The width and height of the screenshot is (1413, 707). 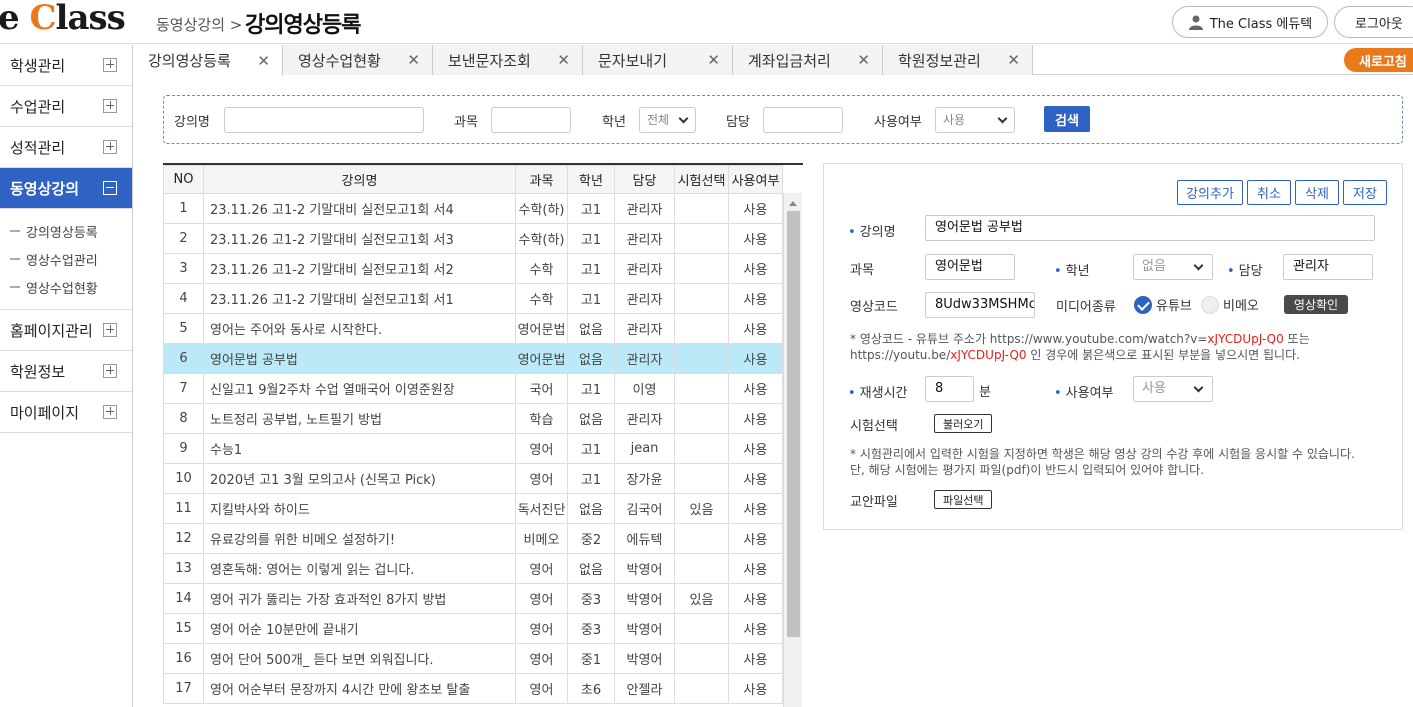 I want to click on radio-unchecked-icon, so click(x=1210, y=304).